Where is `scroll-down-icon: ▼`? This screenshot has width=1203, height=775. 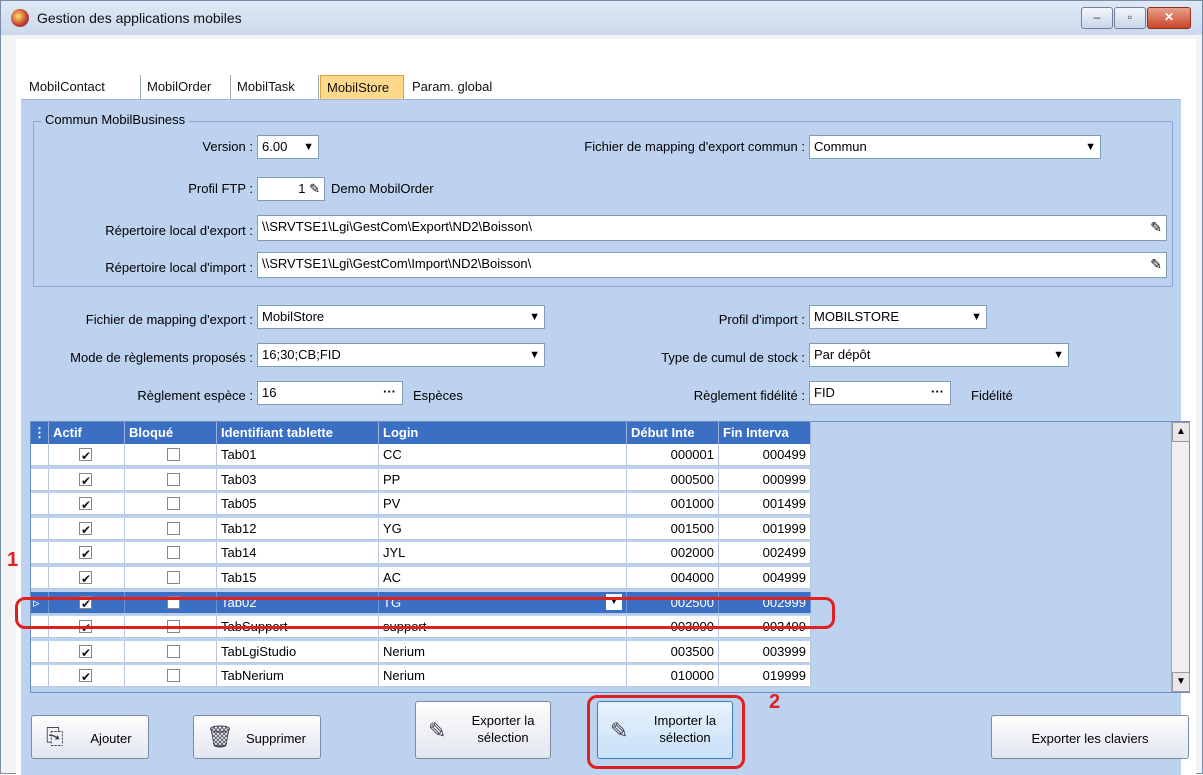 scroll-down-icon: ▼ is located at coordinates (1181, 682).